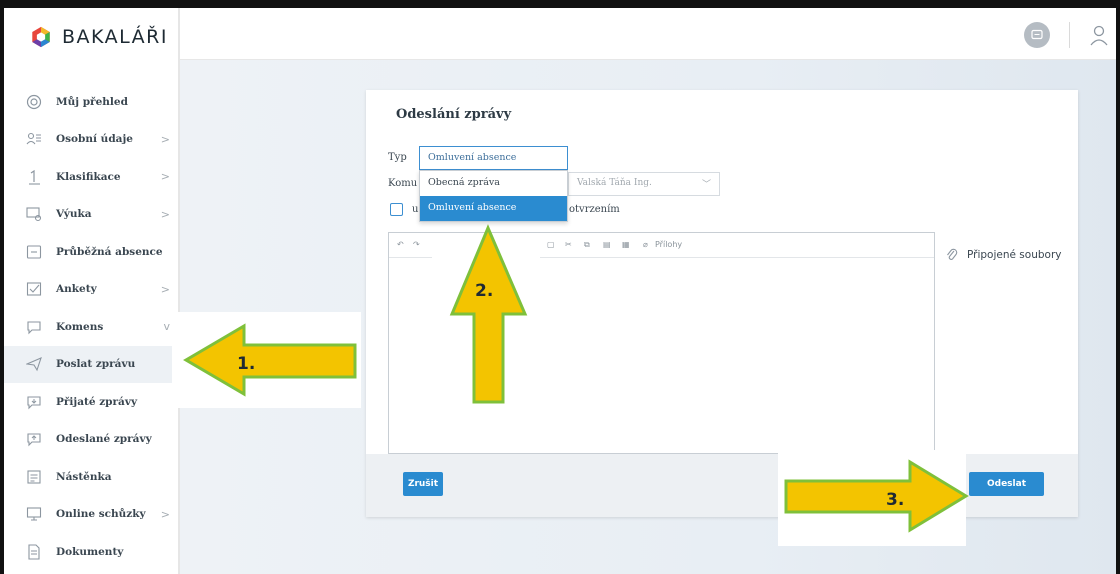 The width and height of the screenshot is (1120, 574). Describe the element at coordinates (722, 485) in the screenshot. I see `form-footer: Zrušit Odeslat` at that location.